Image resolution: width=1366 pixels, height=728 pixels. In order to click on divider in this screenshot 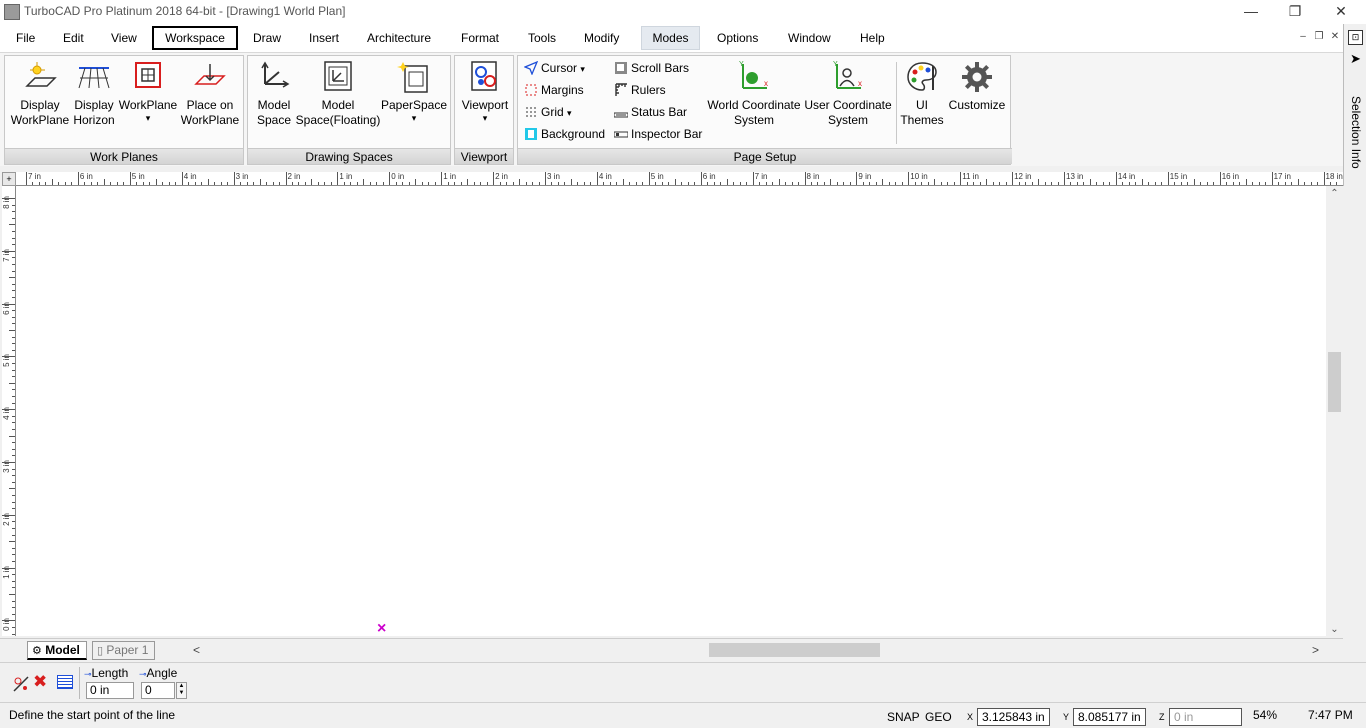, I will do `click(79, 683)`.